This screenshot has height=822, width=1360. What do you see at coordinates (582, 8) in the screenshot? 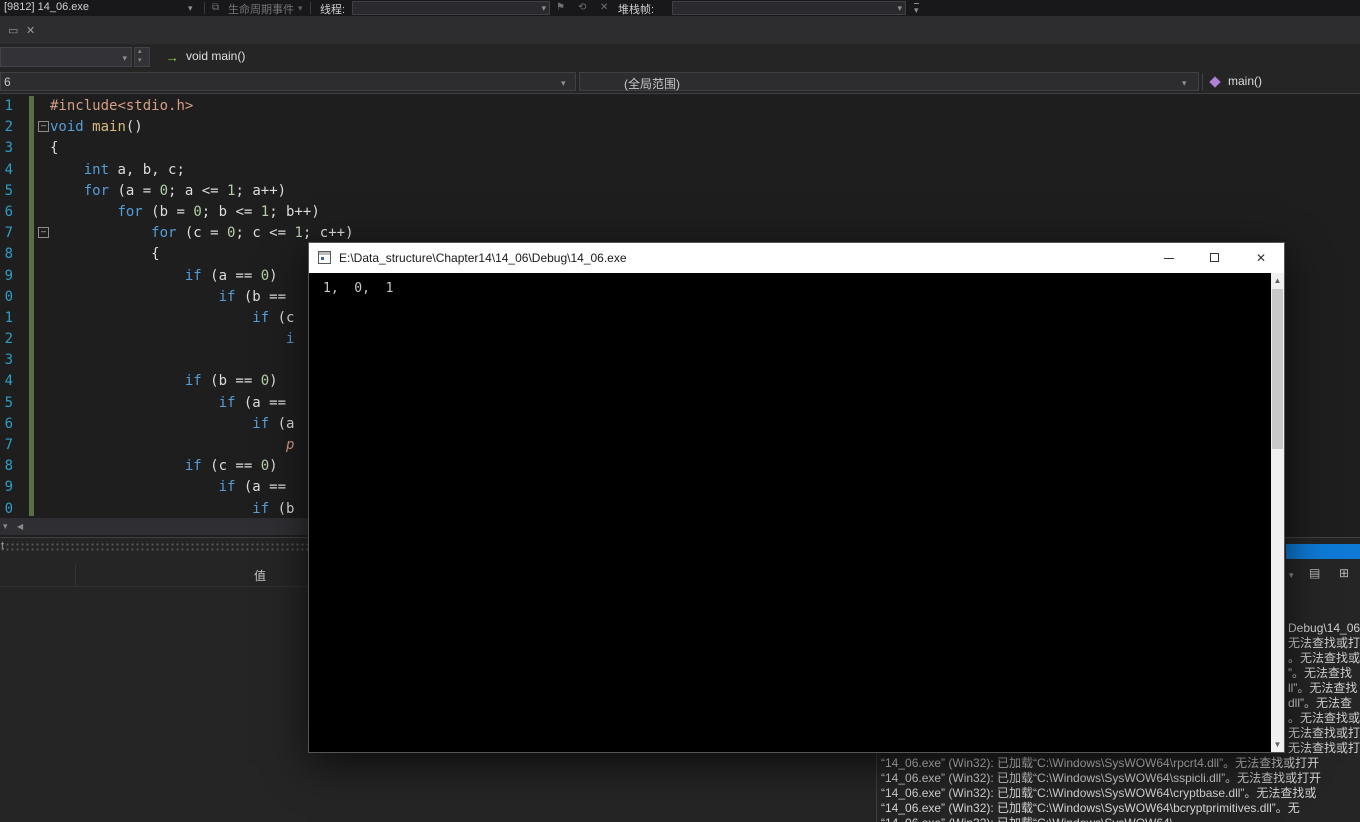
I see `refresh-icon: ⟲` at bounding box center [582, 8].